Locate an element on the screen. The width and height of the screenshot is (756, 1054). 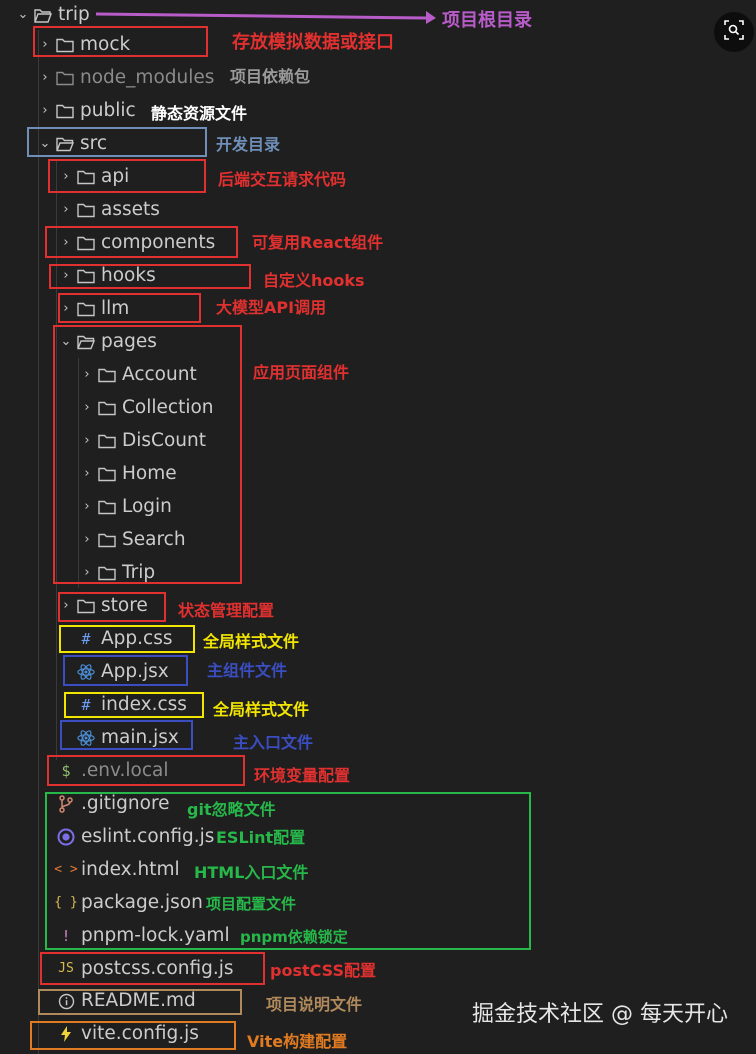
note-api: 后端交互请求代码 is located at coordinates (282, 179).